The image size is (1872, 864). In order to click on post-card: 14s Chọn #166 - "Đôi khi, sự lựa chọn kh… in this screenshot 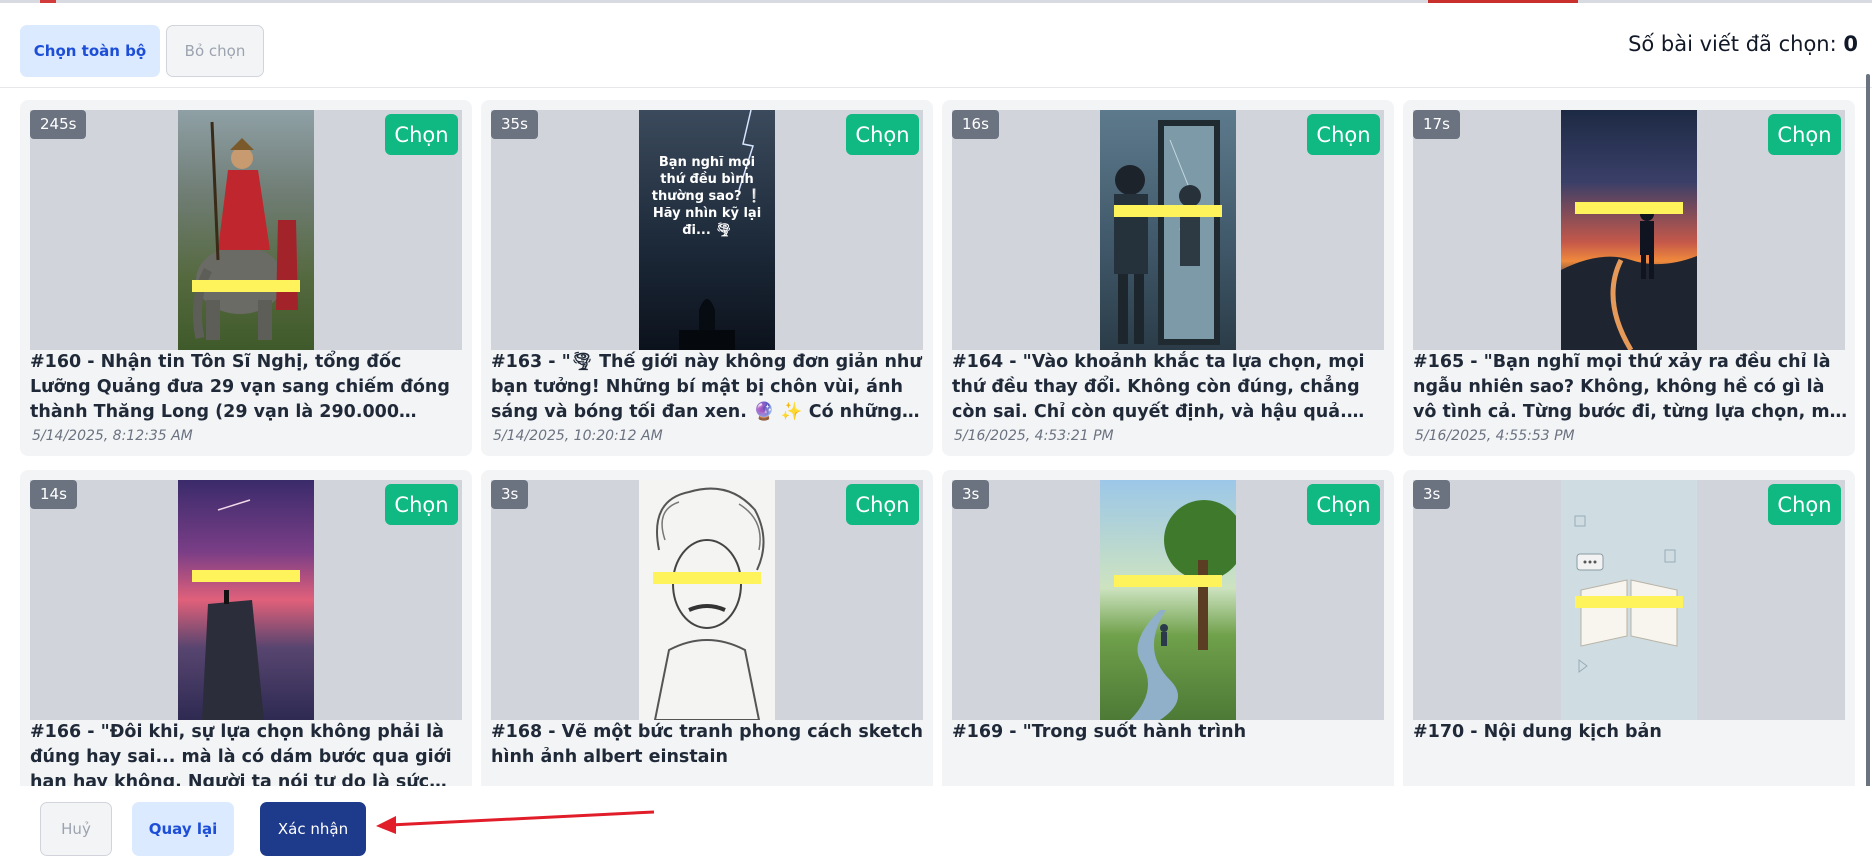, I will do `click(246, 628)`.